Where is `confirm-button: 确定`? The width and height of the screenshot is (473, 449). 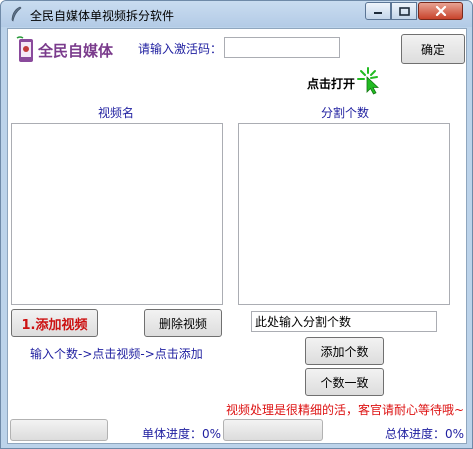 confirm-button: 确定 is located at coordinates (433, 49).